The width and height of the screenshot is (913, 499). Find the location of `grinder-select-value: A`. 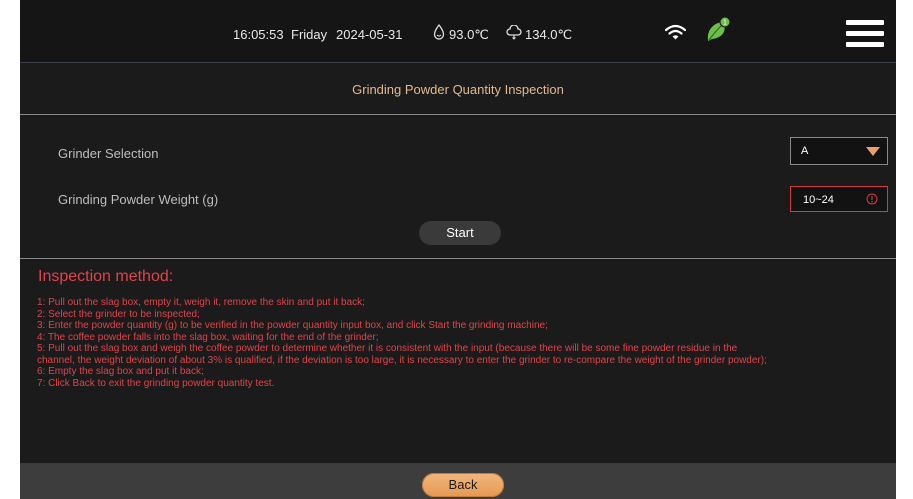

grinder-select-value: A is located at coordinates (805, 151).